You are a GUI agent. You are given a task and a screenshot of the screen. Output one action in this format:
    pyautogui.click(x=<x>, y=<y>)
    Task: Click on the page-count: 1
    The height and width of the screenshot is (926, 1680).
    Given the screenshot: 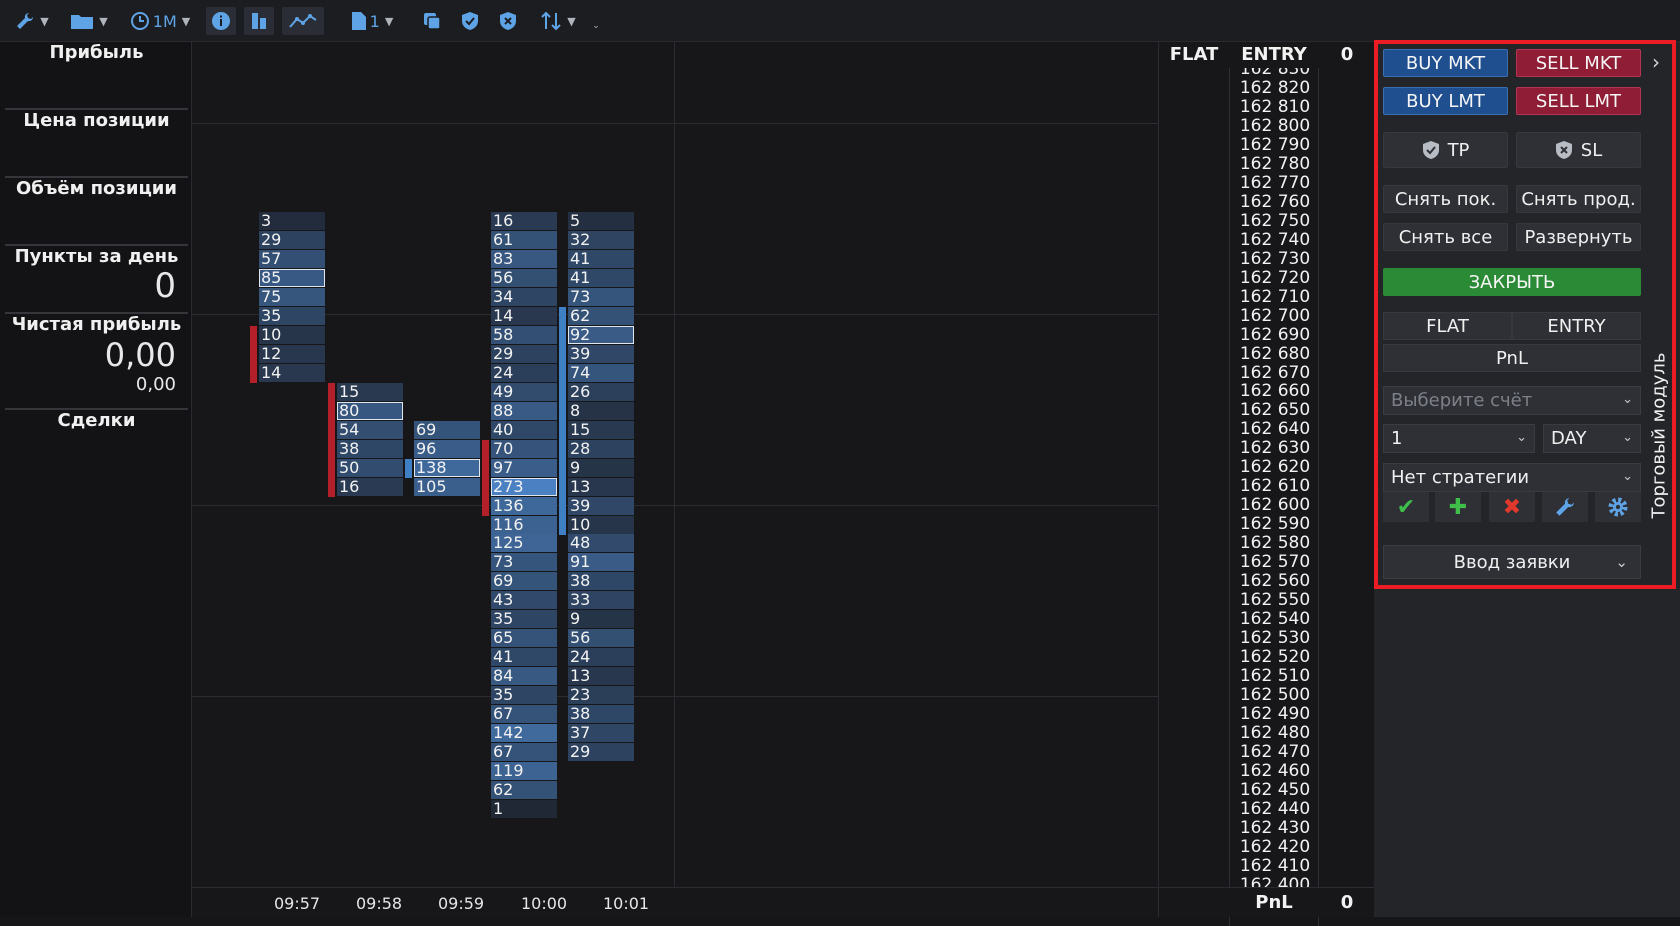 What is the action you would take?
    pyautogui.click(x=374, y=21)
    